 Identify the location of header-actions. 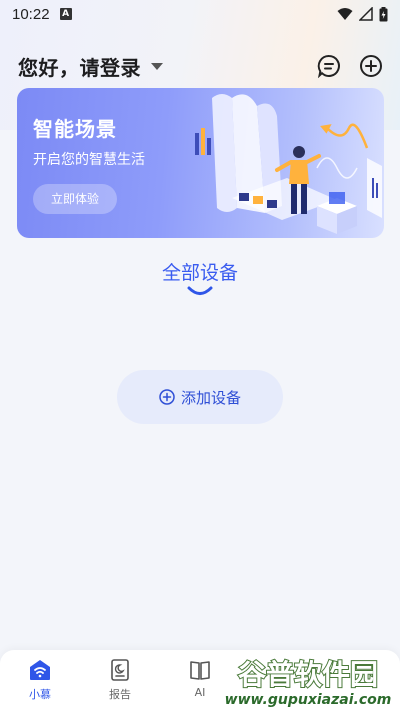
(350, 66).